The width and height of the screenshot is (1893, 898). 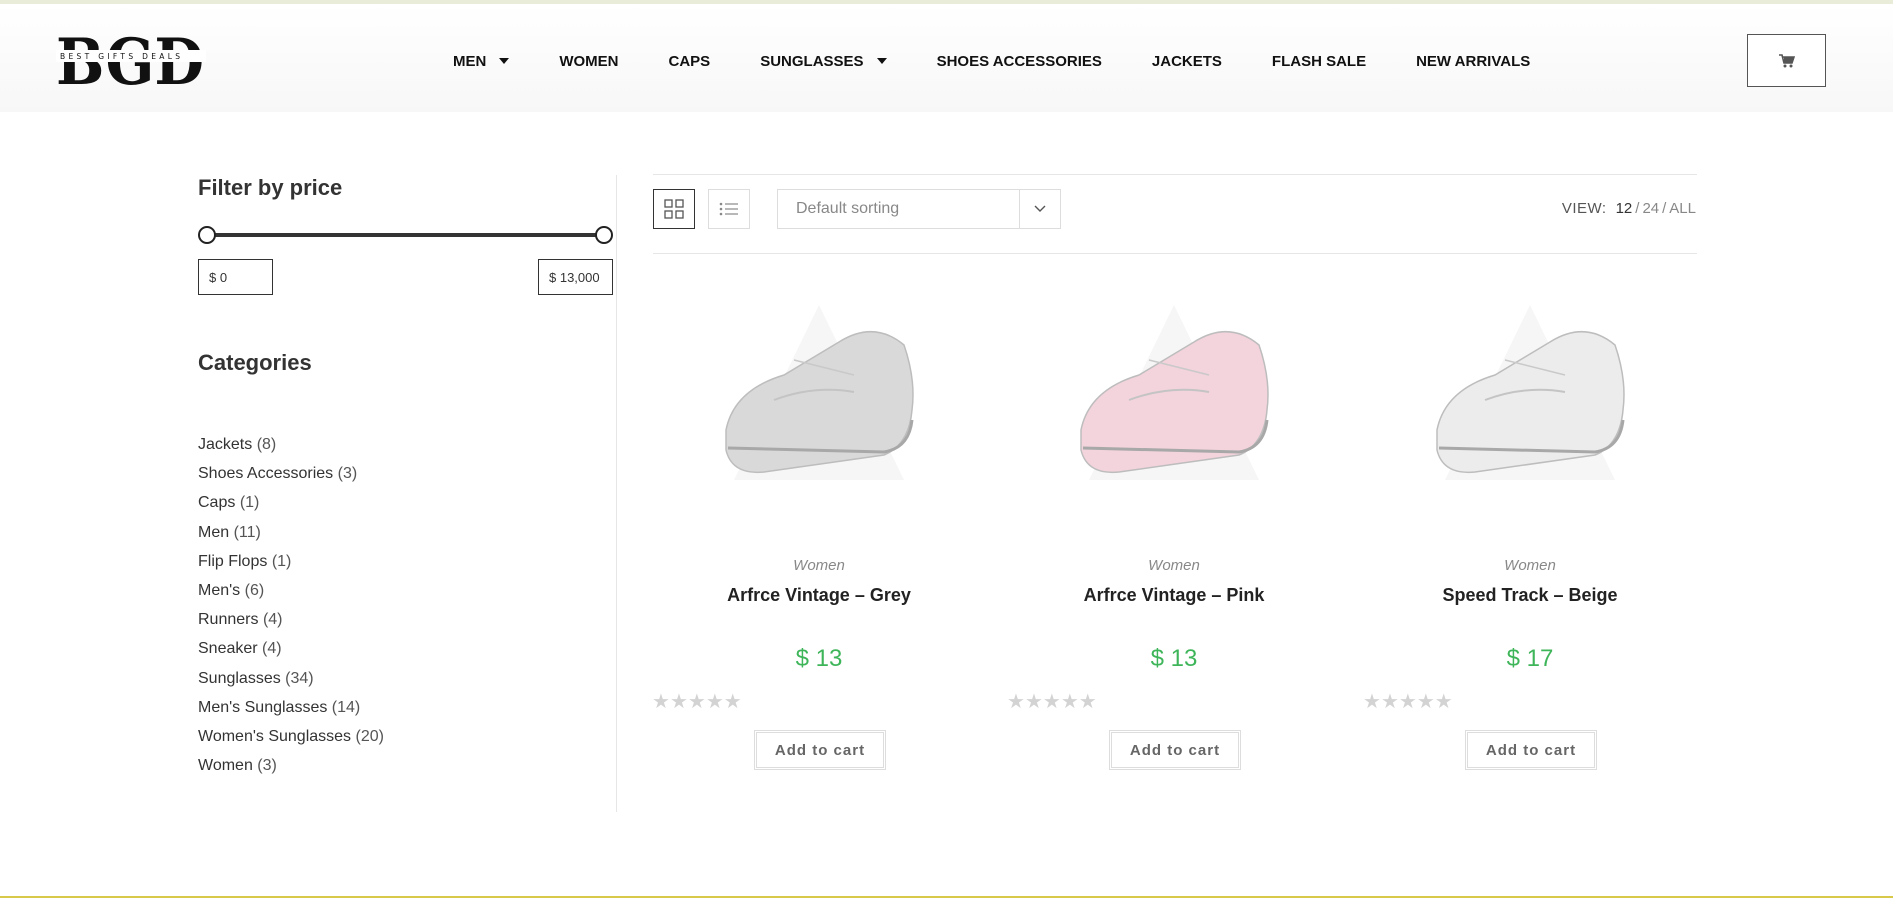 What do you see at coordinates (819, 595) in the screenshot?
I see `product-title: Arfrce Vintage – Grey` at bounding box center [819, 595].